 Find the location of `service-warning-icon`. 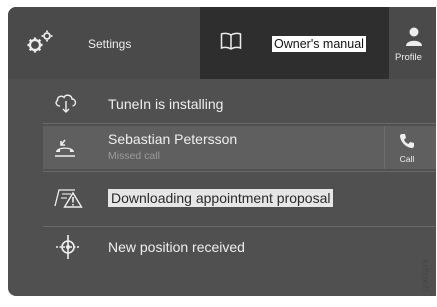

service-warning-icon is located at coordinates (68, 200).